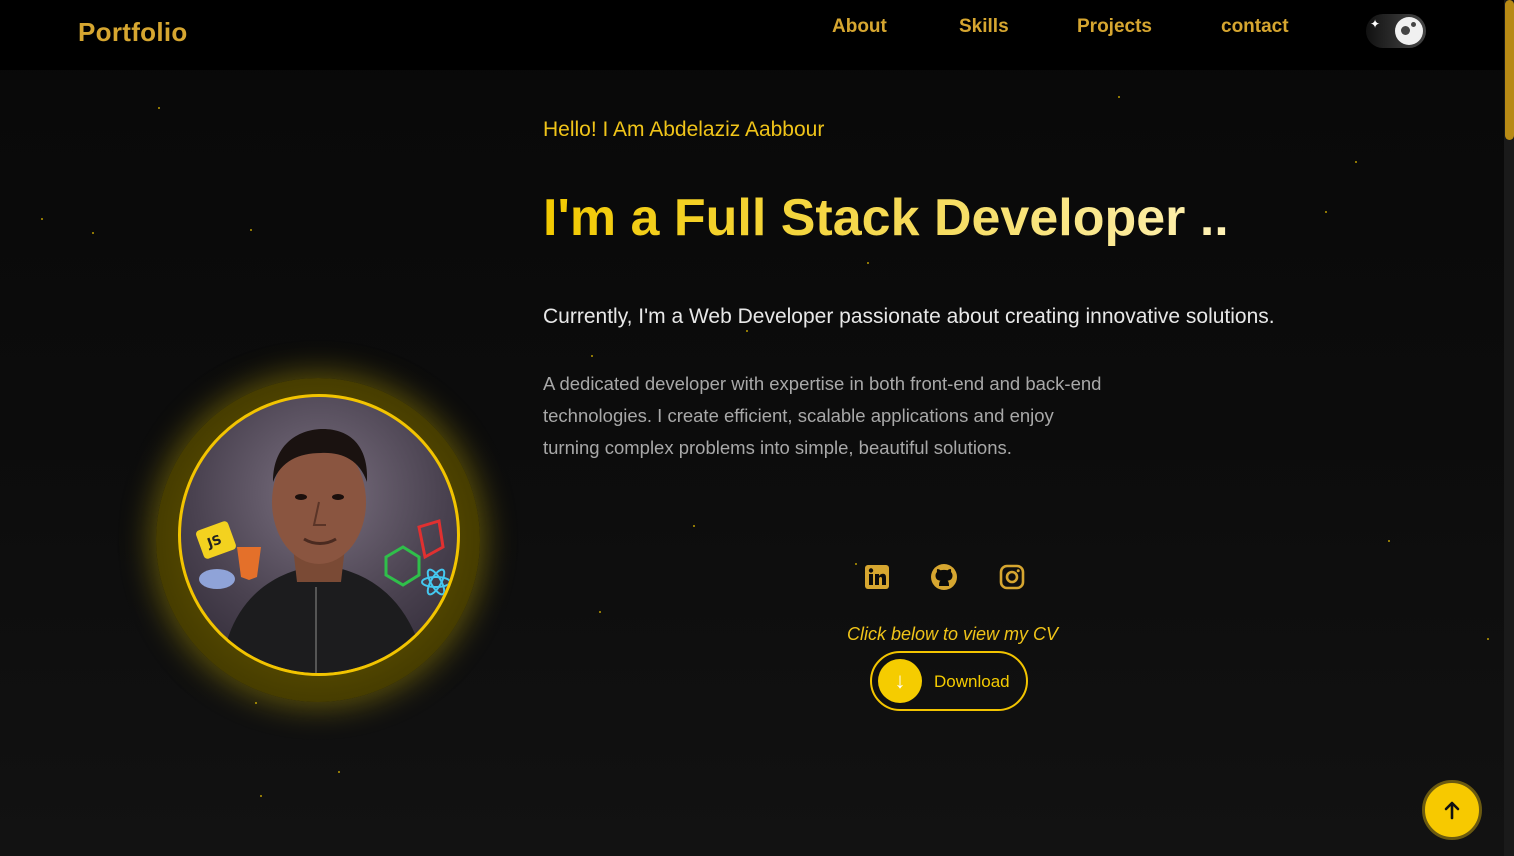 This screenshot has width=1514, height=856. Describe the element at coordinates (1409, 31) in the screenshot. I see `moon-stars-icon` at that location.